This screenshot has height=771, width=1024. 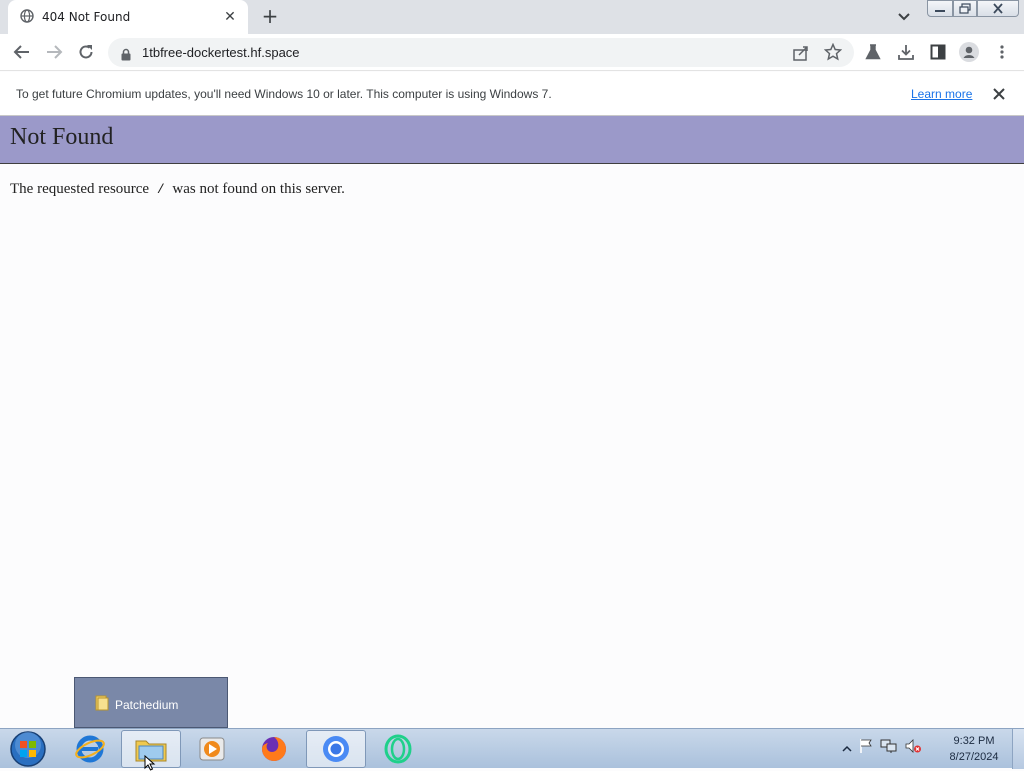 What do you see at coordinates (80, 189) in the screenshot?
I see `error-text-prefix: The requested resource` at bounding box center [80, 189].